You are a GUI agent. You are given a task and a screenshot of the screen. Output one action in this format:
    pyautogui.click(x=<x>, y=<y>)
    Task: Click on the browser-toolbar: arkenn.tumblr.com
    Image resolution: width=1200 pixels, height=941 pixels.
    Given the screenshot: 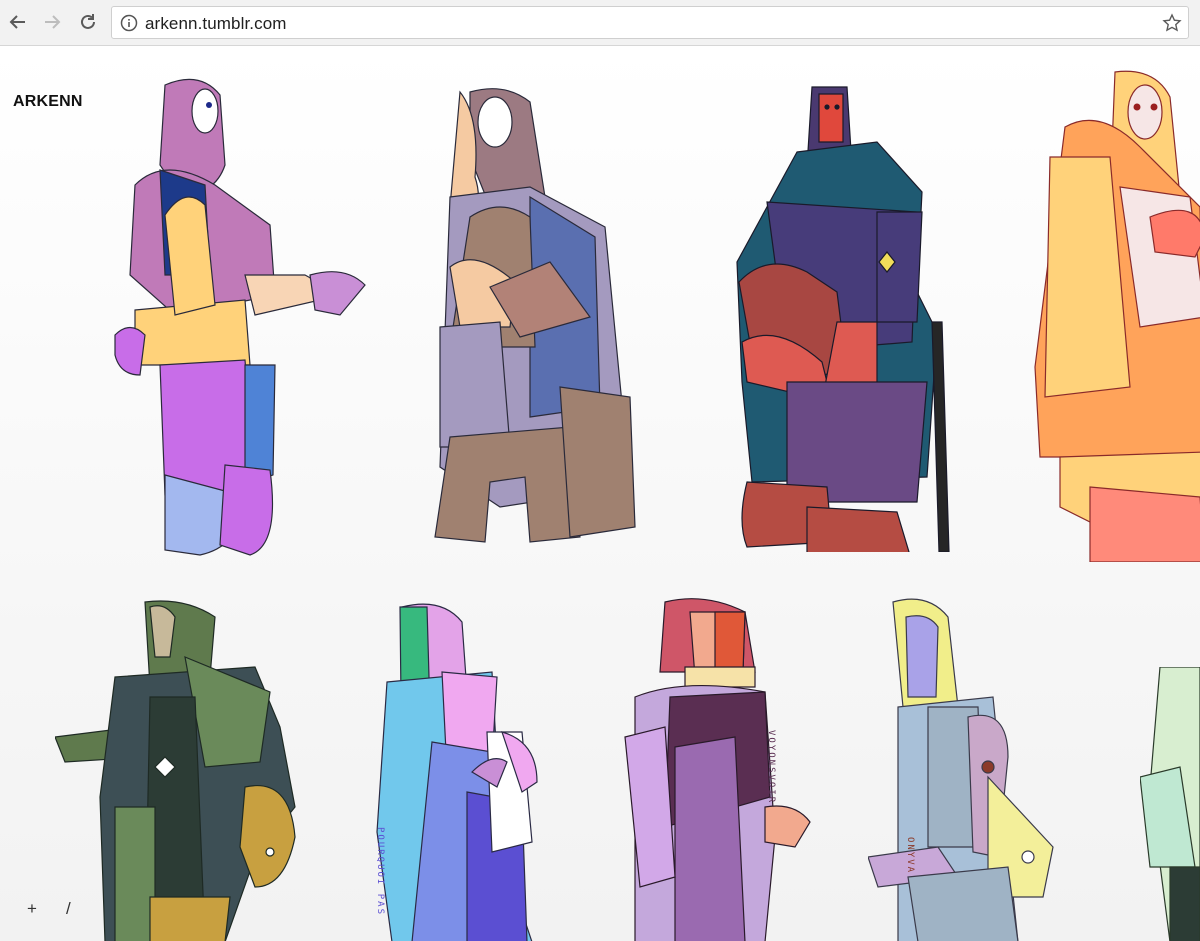 What is the action you would take?
    pyautogui.click(x=600, y=23)
    